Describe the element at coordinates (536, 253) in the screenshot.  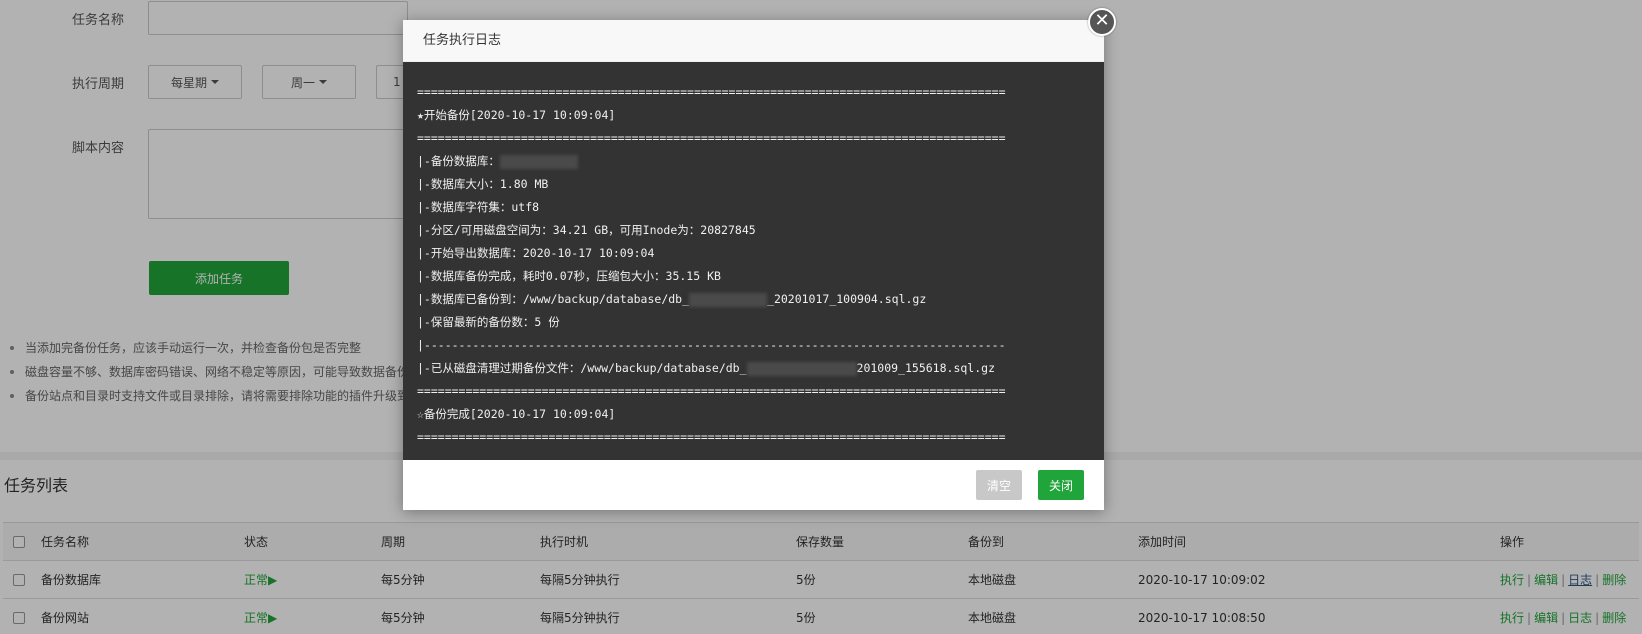
I see `log-export-line: |-开始导出数据库：2020-10-17 10:09:04` at that location.